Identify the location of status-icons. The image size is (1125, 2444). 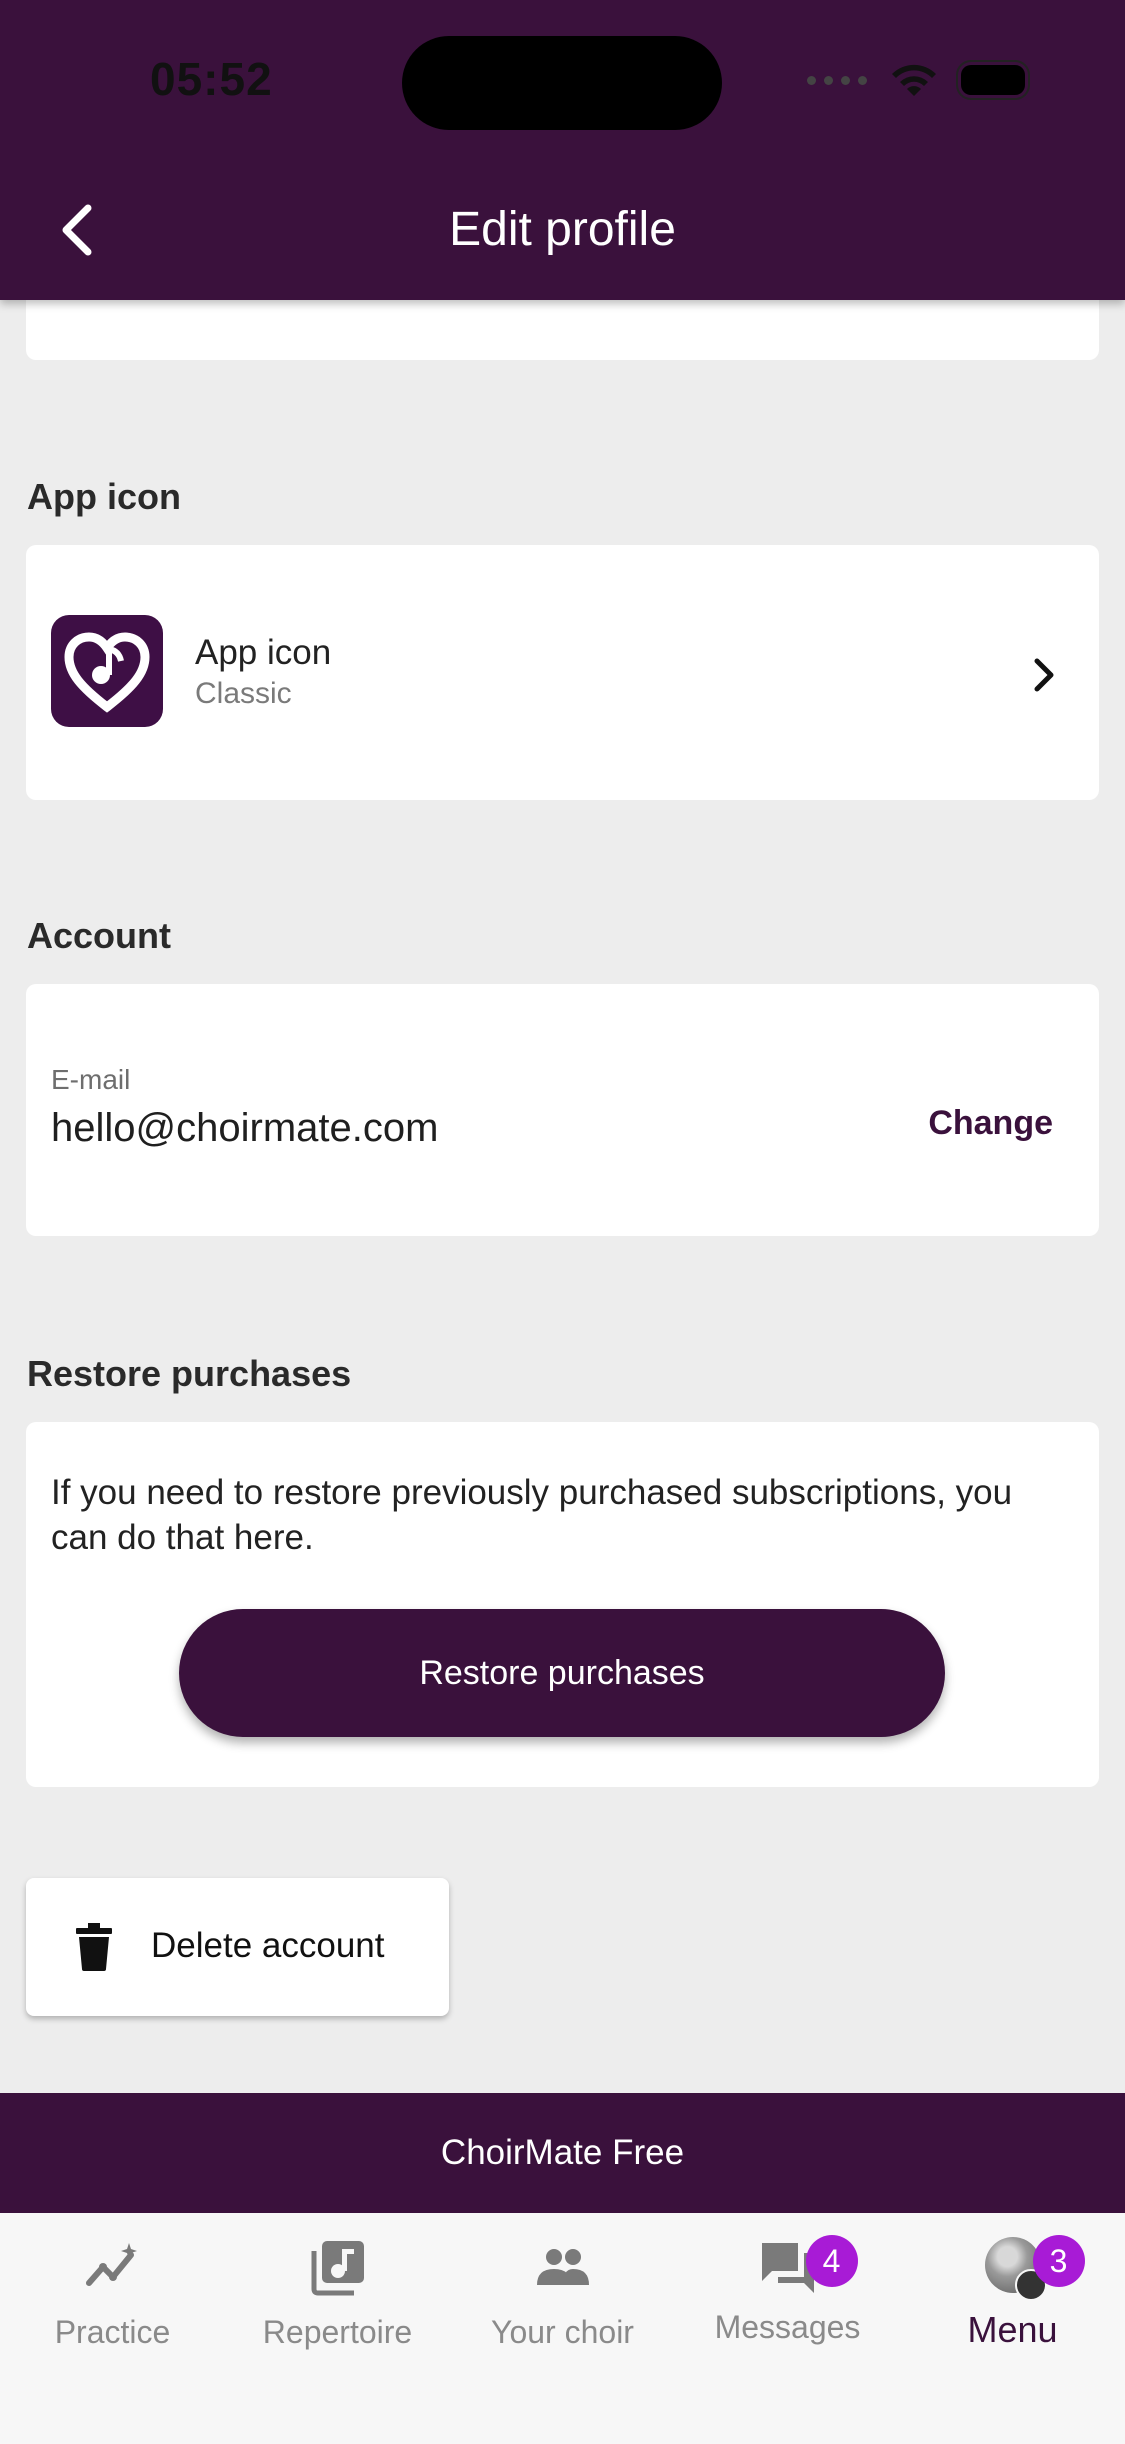
(916, 80).